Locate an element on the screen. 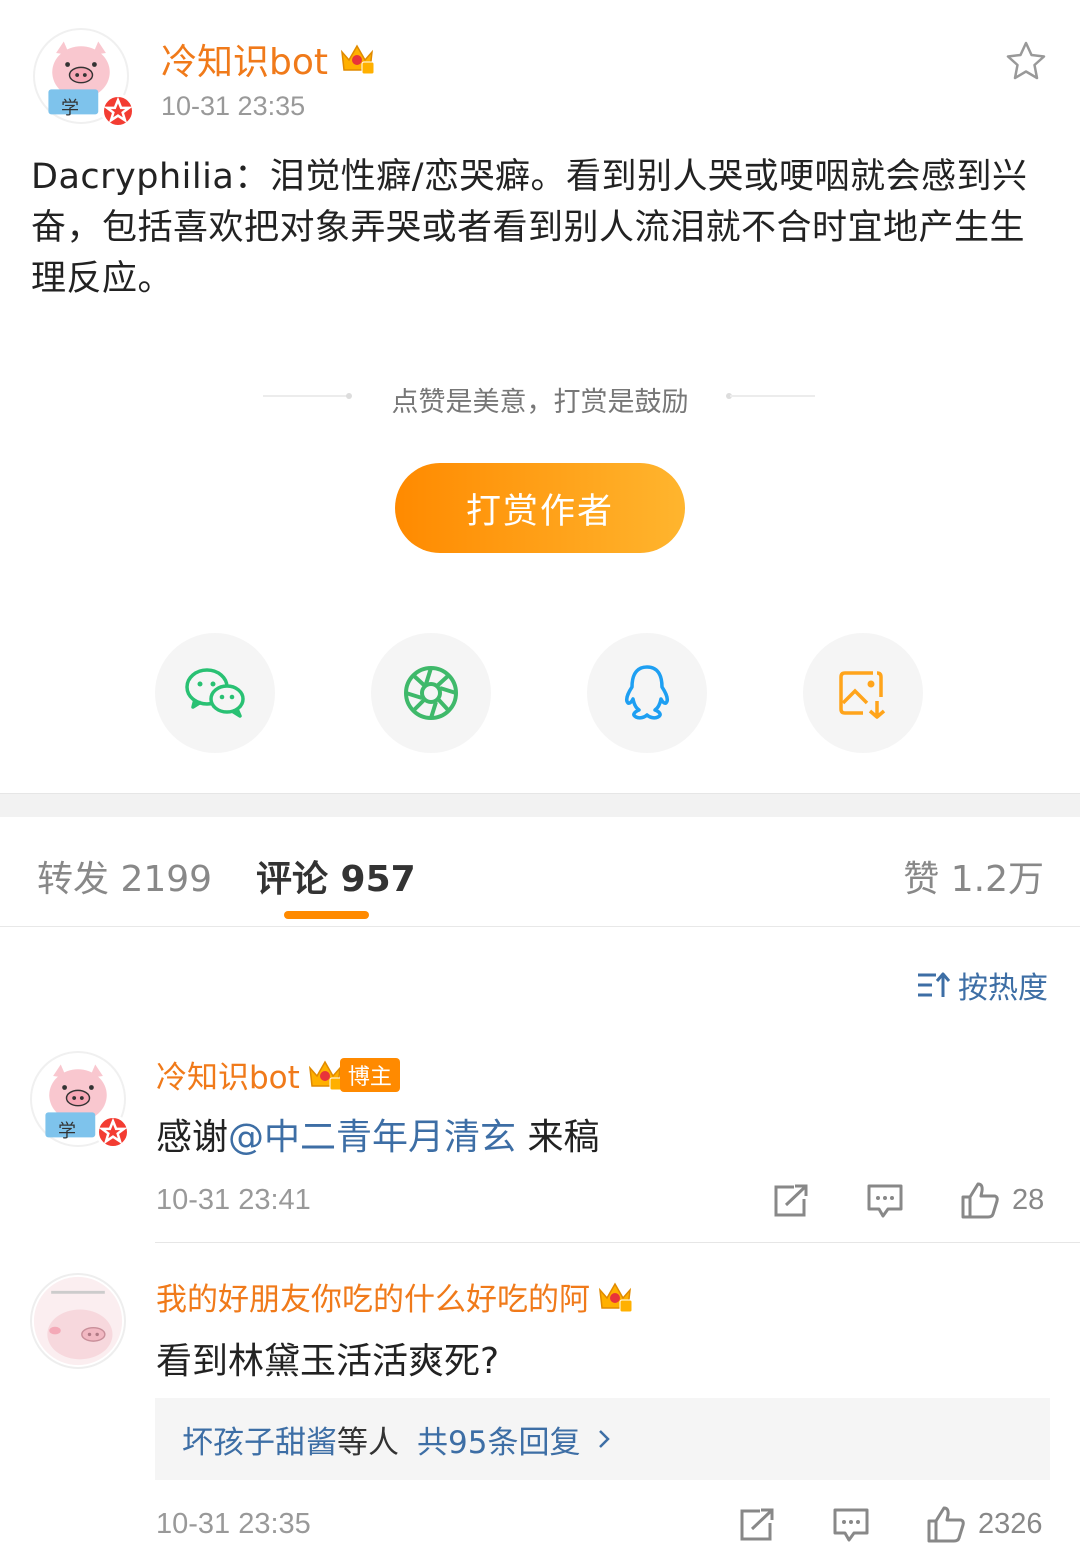 This screenshot has height=1557, width=1080. tab-comments: 评论 957 is located at coordinates (336, 876).